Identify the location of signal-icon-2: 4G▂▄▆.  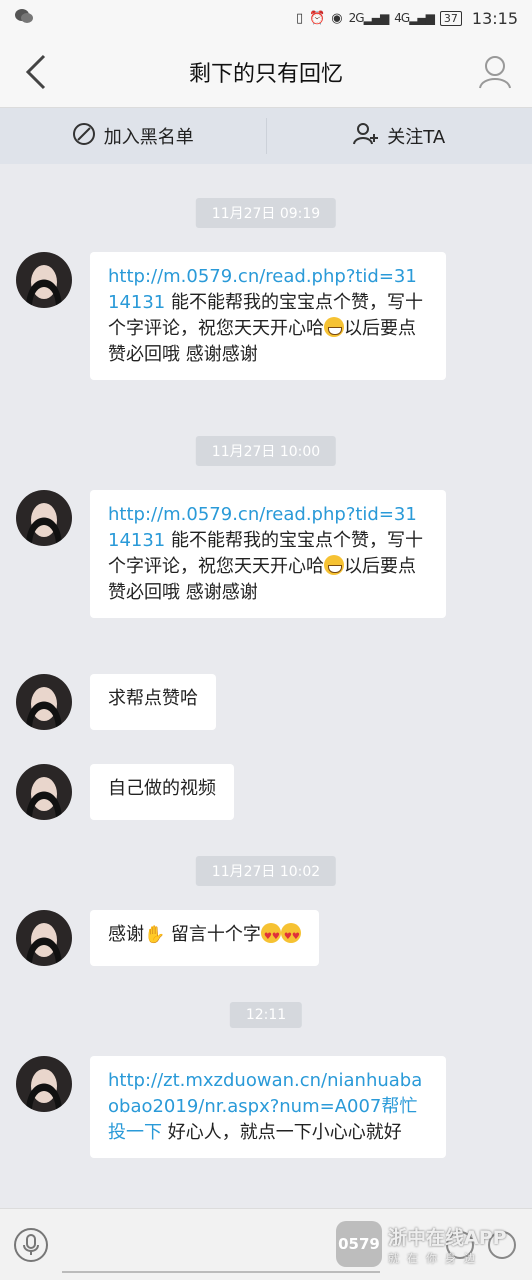
(414, 18).